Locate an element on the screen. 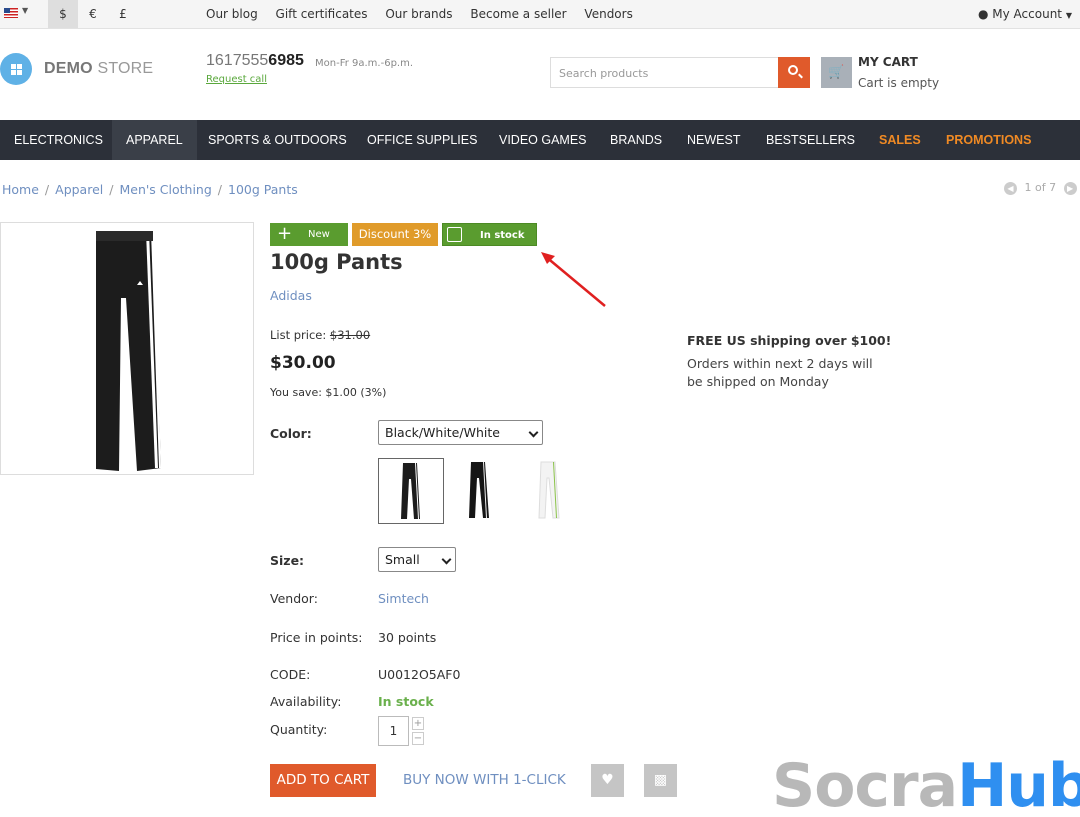 The width and height of the screenshot is (1080, 817). pager-count: 1 of 7 is located at coordinates (1040, 187).